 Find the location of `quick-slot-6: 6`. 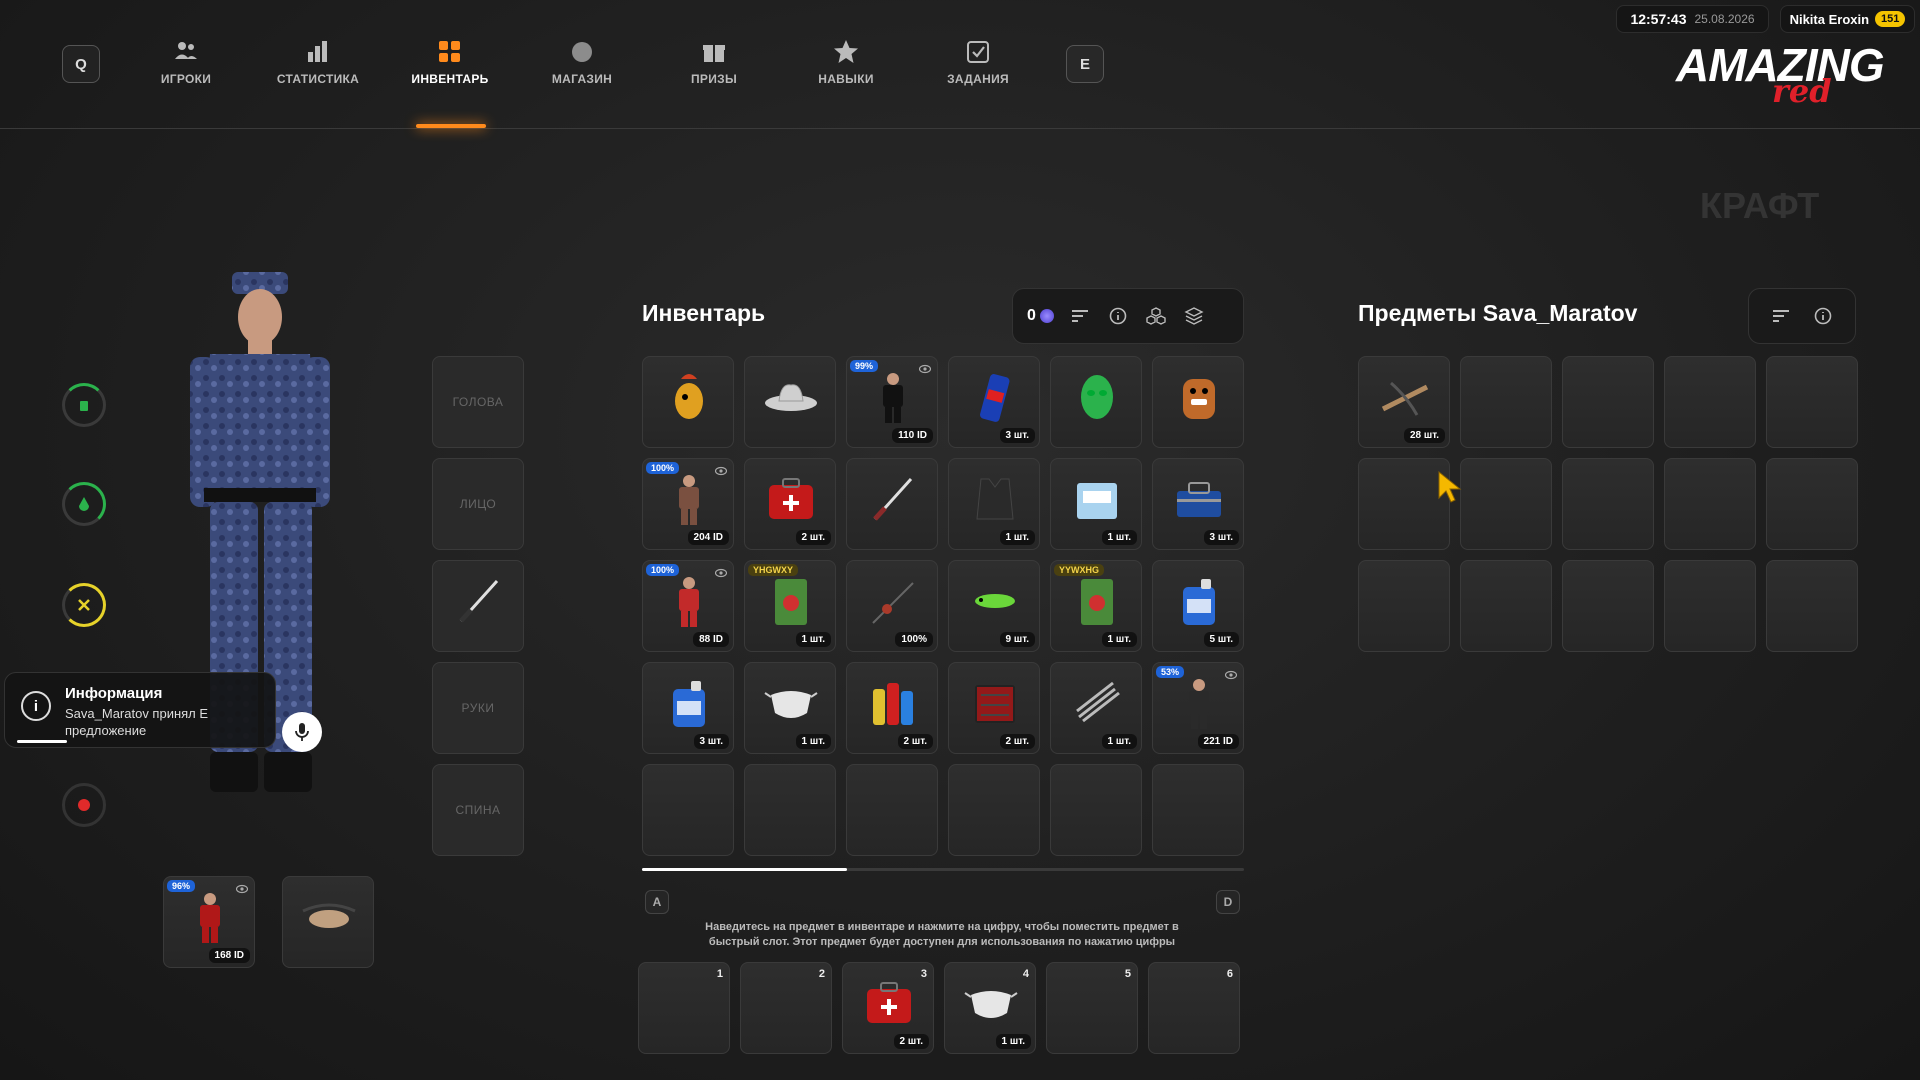

quick-slot-6: 6 is located at coordinates (1194, 1008).